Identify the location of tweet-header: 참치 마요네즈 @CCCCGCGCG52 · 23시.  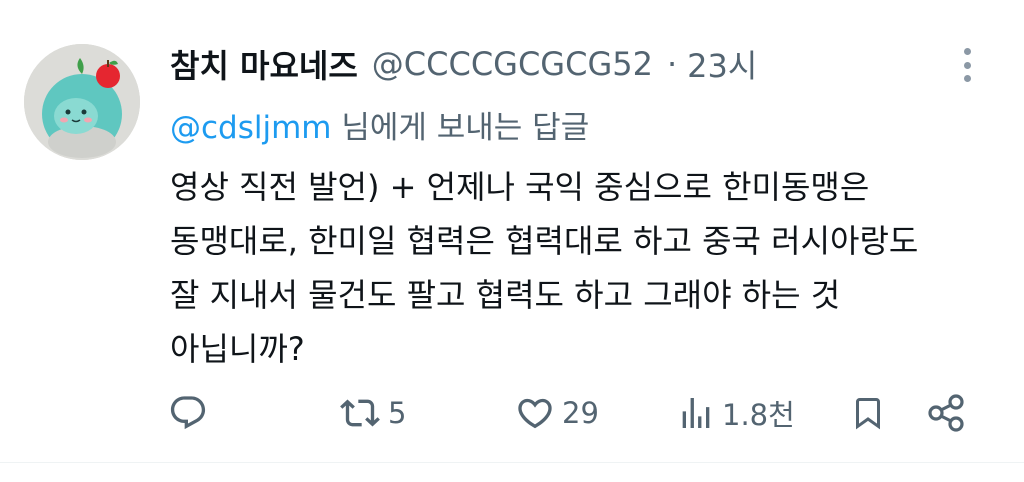
(463, 64).